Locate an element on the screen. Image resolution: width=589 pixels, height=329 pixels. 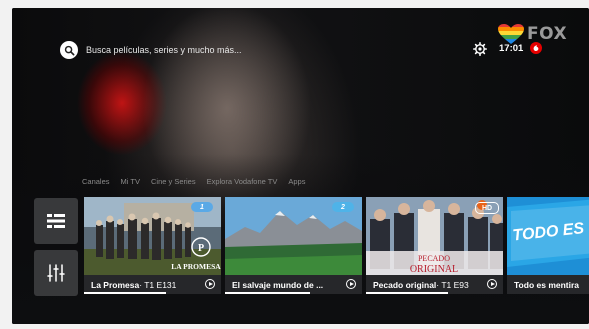
card-title: Pecado original is located at coordinates (405, 284).